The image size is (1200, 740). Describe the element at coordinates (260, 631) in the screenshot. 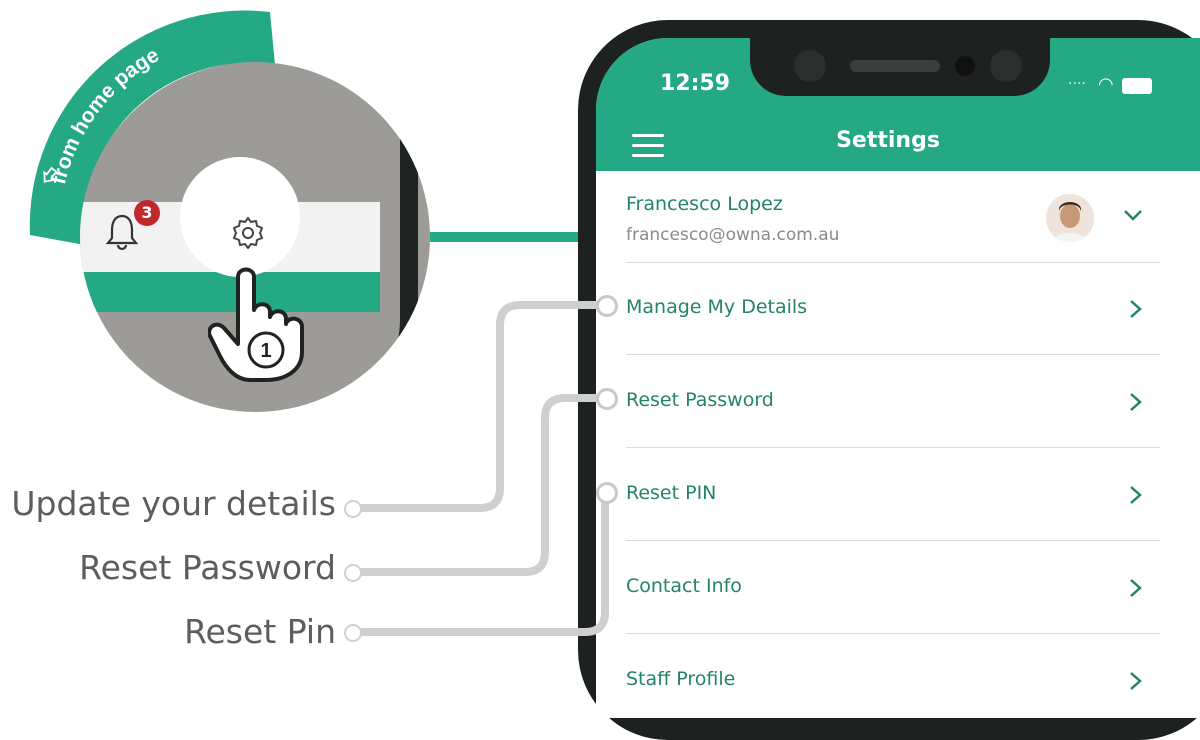

I see `callout-reset-pin: Reset Pin` at that location.